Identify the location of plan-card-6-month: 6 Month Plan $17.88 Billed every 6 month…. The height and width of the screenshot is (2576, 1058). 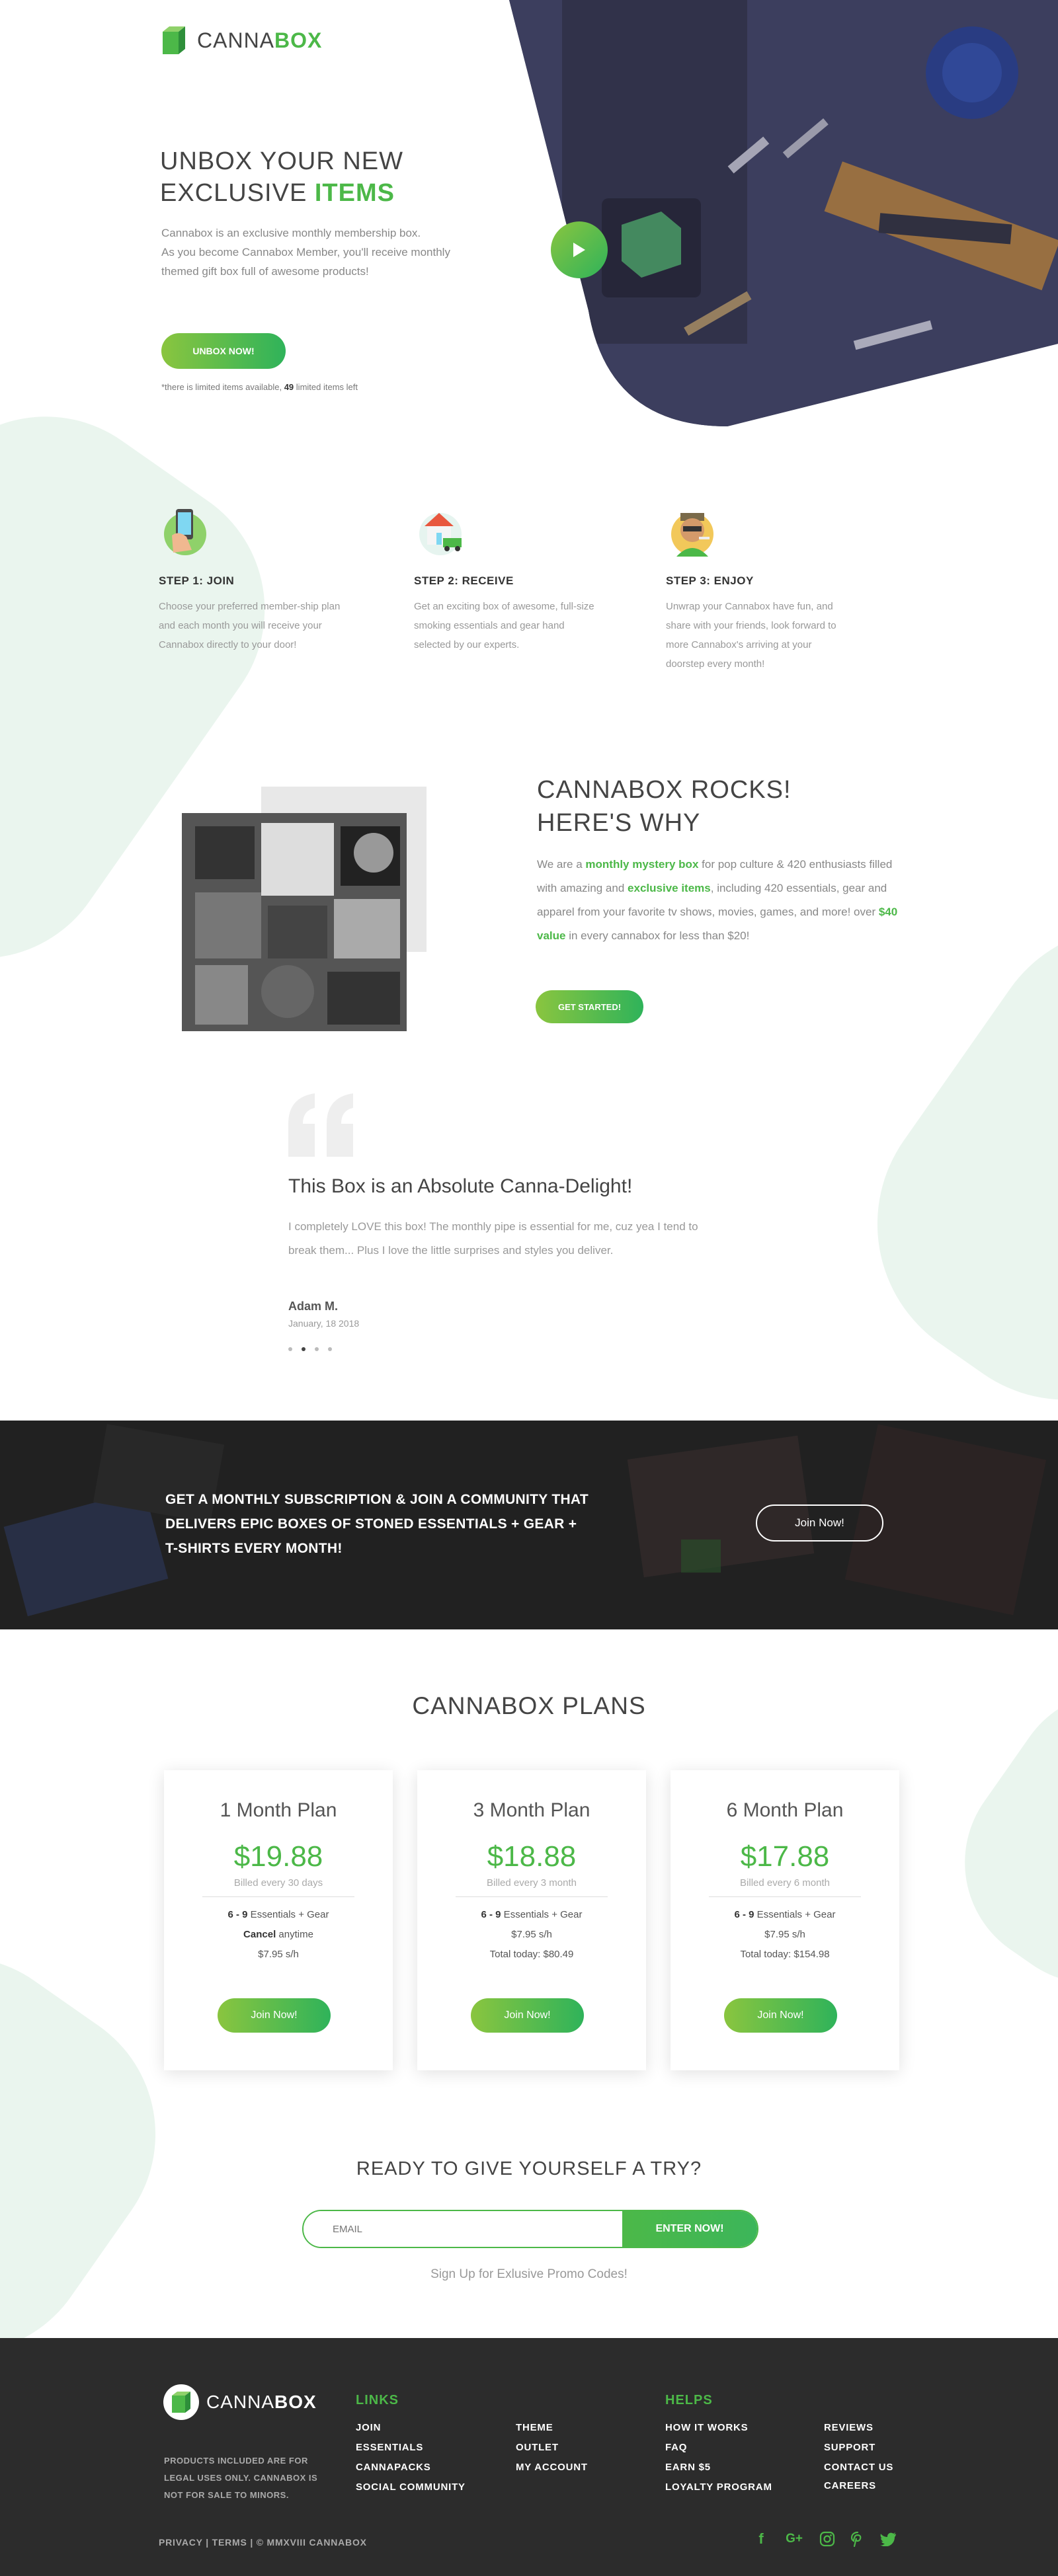
(785, 1920).